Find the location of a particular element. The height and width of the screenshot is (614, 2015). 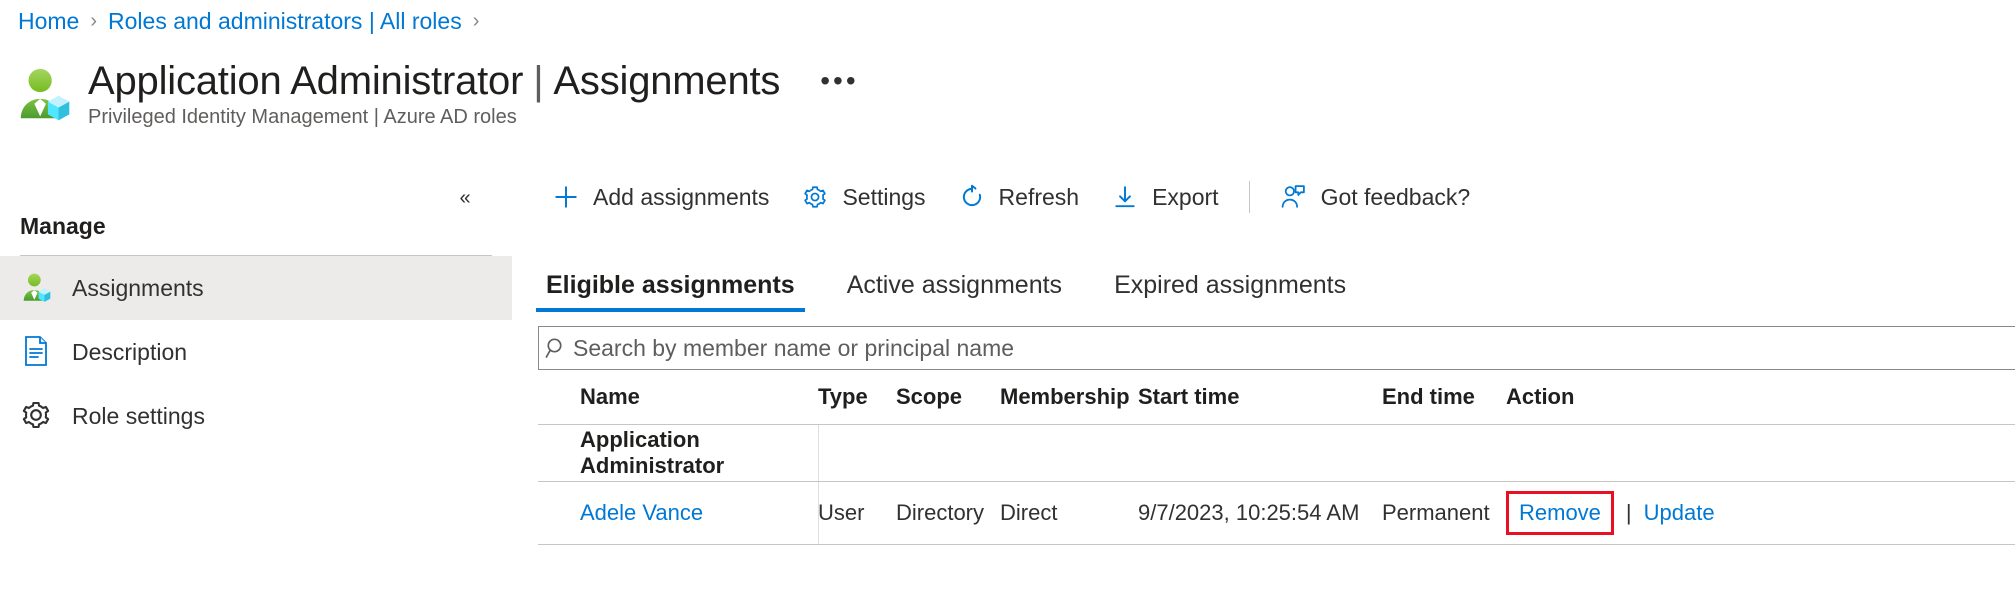

got-feedback-button: Got feedback? is located at coordinates (1375, 197).